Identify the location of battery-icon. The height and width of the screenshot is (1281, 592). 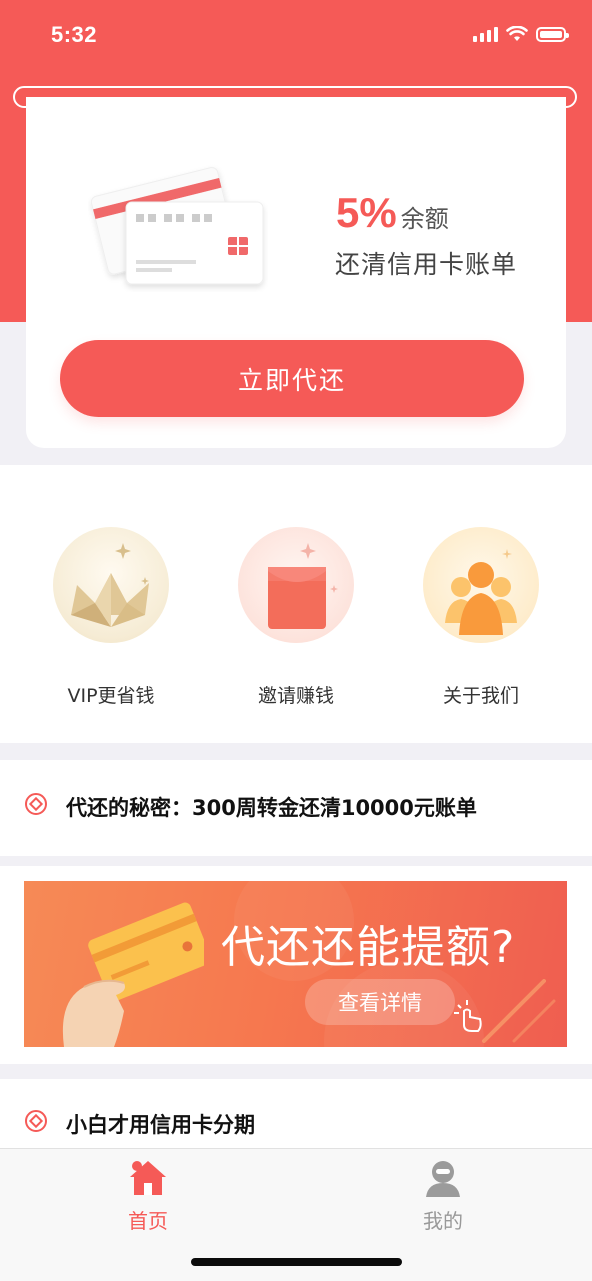
(552, 34).